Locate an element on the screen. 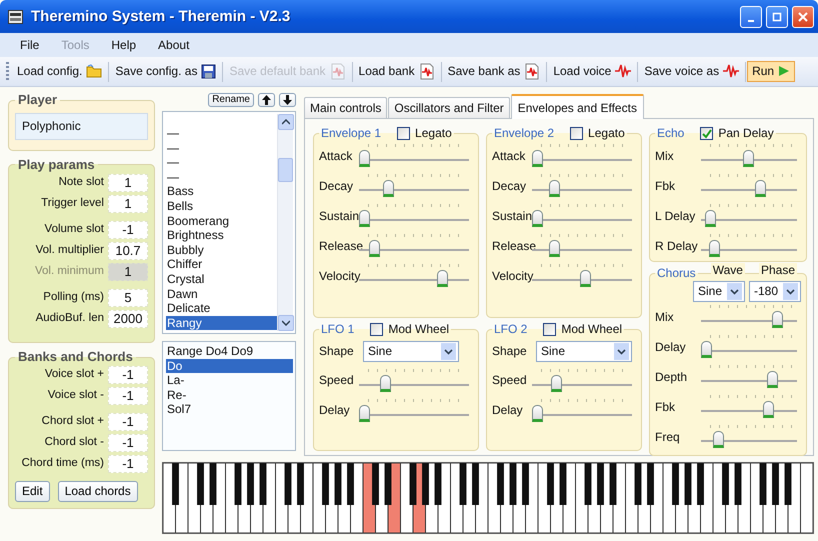 Image resolution: width=818 pixels, height=541 pixels. slider-label: Velocity is located at coordinates (339, 275).